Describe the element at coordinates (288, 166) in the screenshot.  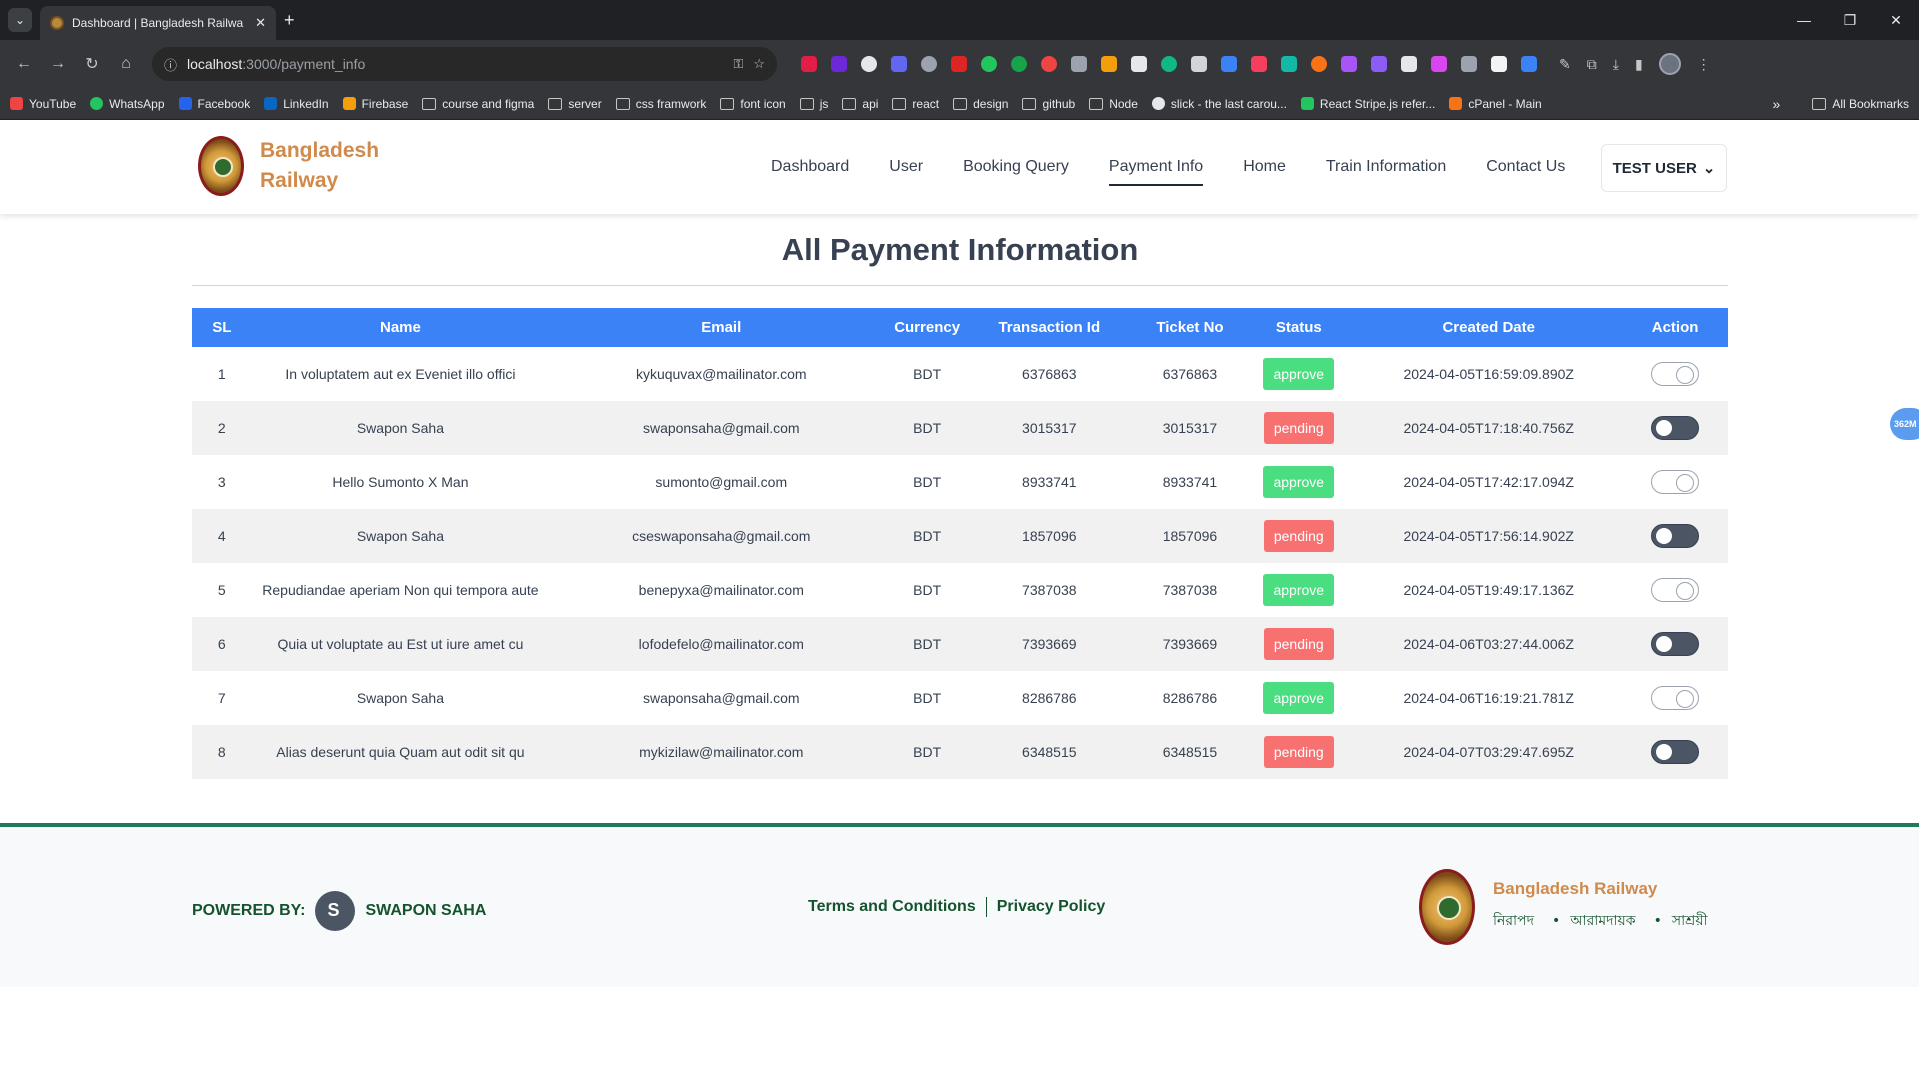
I see `brand: Bangladesh Railway` at that location.